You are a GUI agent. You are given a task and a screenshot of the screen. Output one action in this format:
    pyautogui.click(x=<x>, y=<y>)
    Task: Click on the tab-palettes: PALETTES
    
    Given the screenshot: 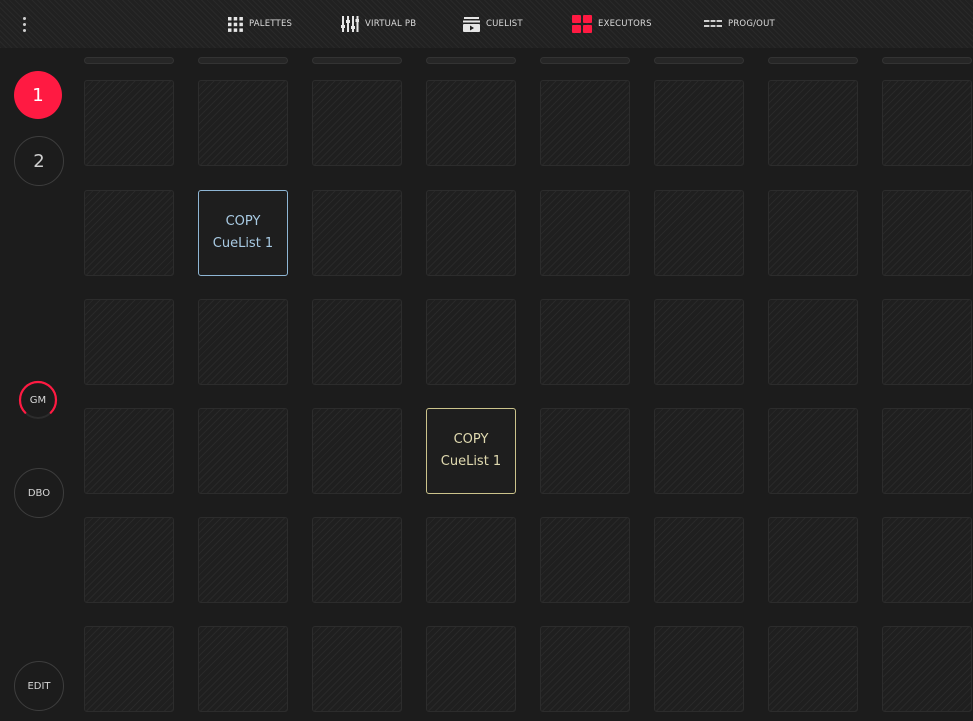 What is the action you would take?
    pyautogui.click(x=260, y=24)
    